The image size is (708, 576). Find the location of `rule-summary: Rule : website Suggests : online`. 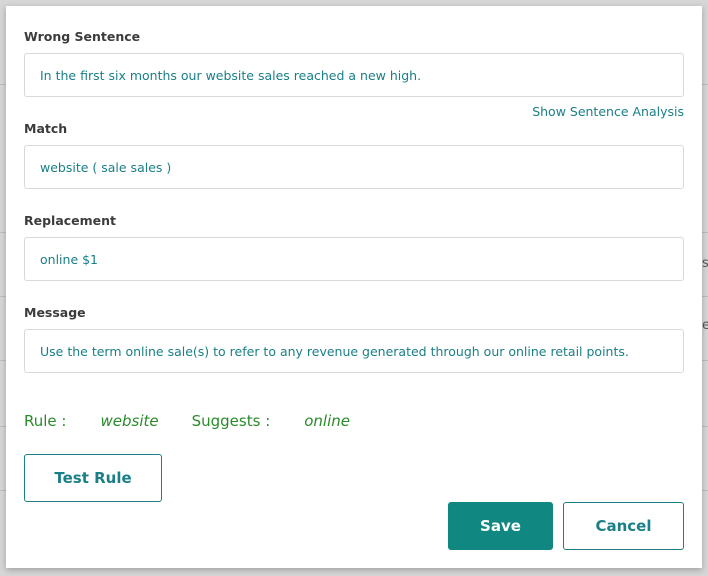

rule-summary: Rule : website Suggests : online is located at coordinates (187, 421).